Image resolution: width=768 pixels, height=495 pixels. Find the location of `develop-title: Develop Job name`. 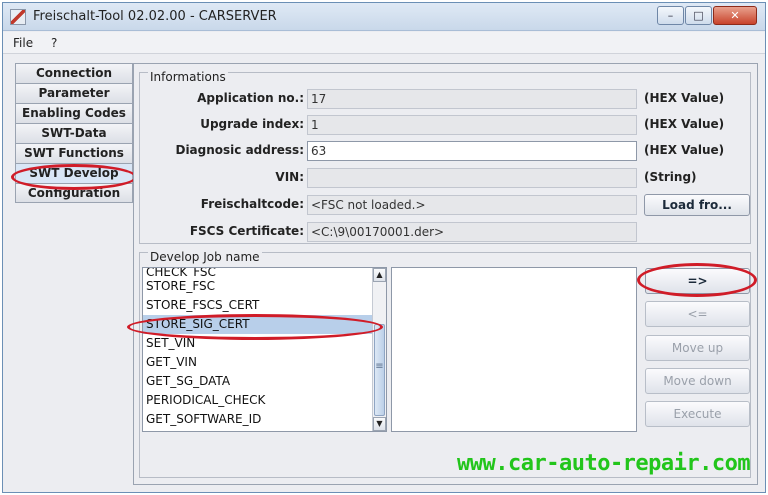

develop-title: Develop Job name is located at coordinates (205, 257).